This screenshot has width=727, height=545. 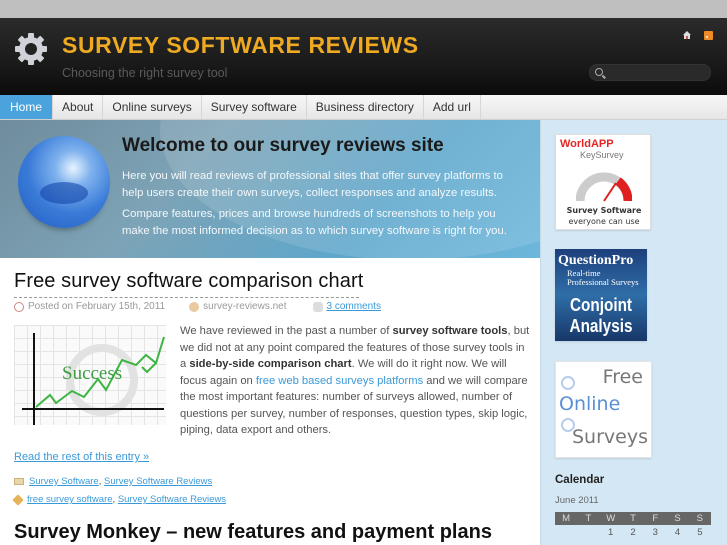 What do you see at coordinates (603, 282) in the screenshot?
I see `ad-subtitle-2: Professional Surveys` at bounding box center [603, 282].